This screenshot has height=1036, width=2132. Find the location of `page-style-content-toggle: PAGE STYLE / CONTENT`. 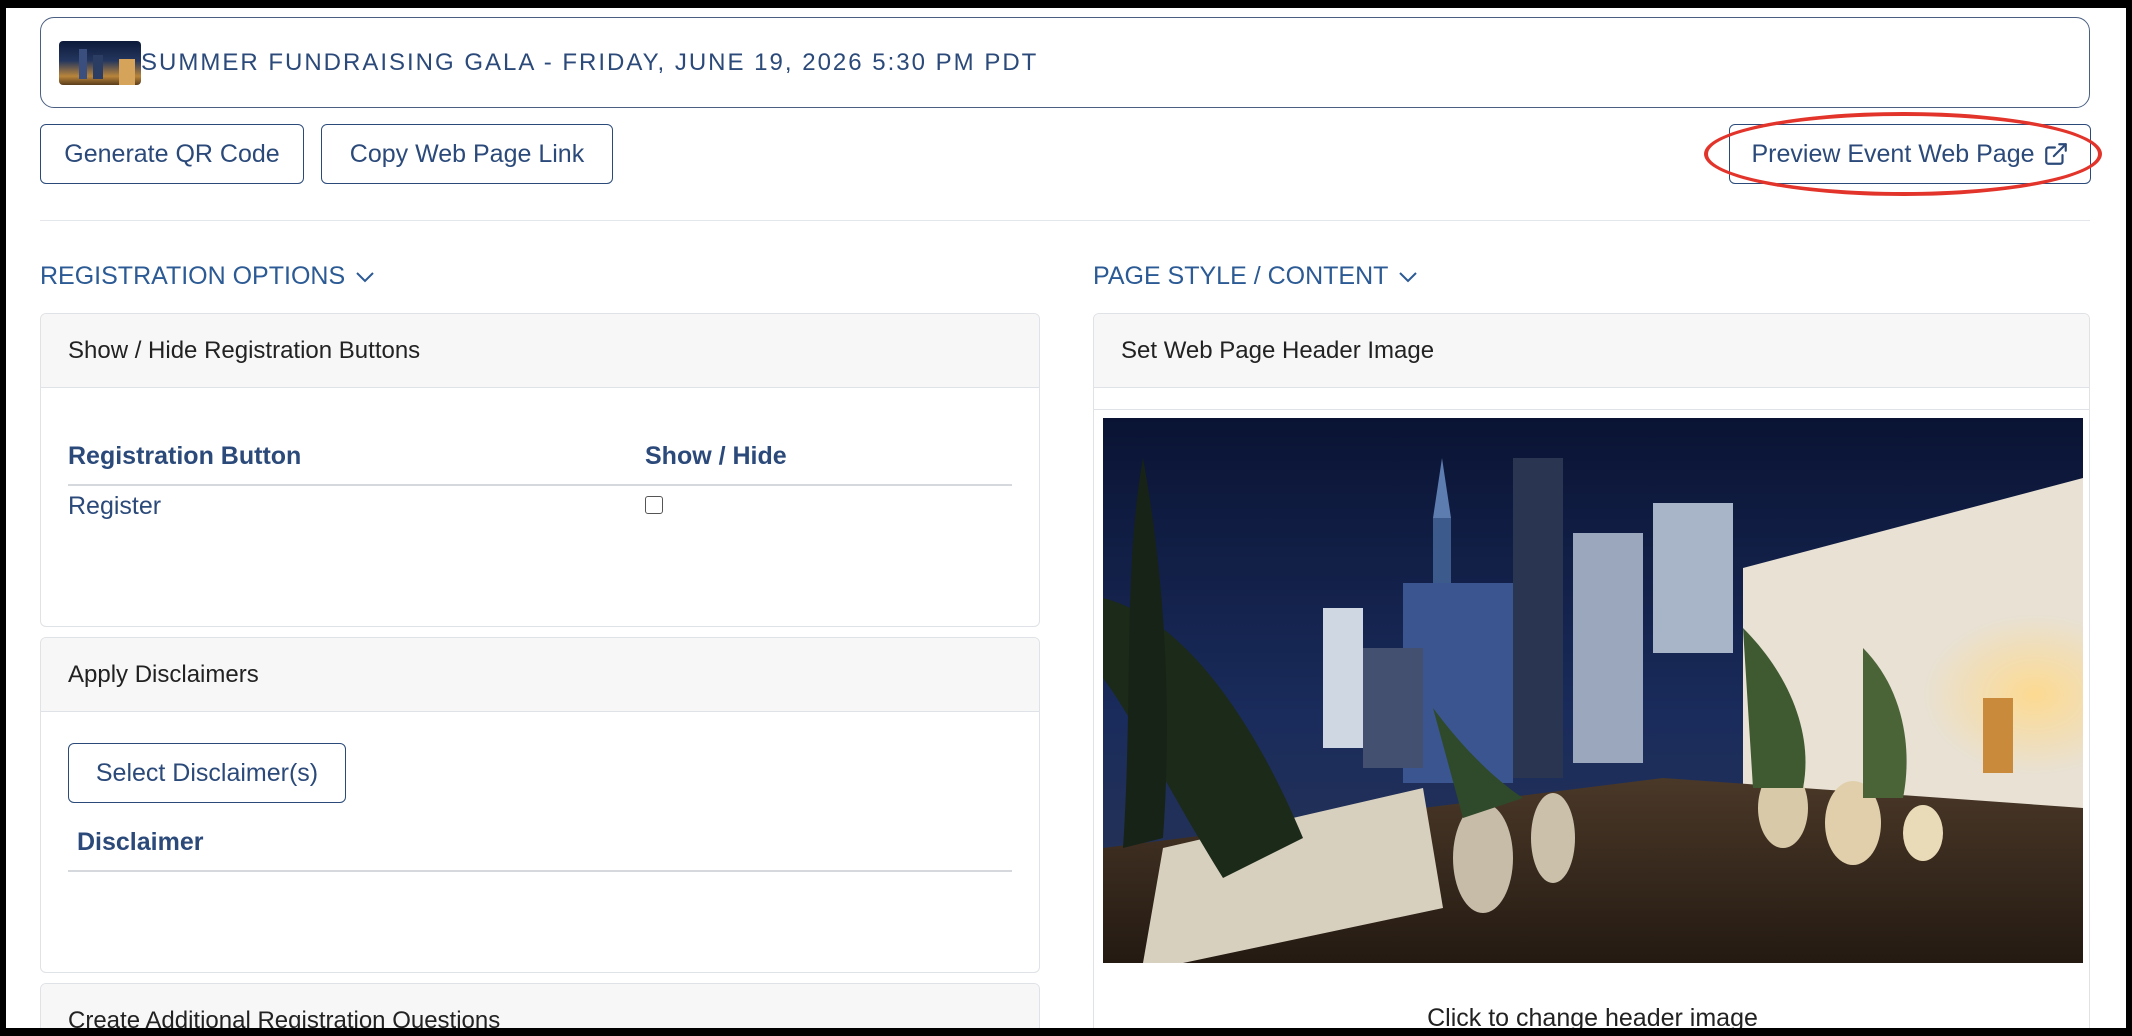

page-style-content-toggle: PAGE STYLE / CONTENT is located at coordinates (1255, 276).